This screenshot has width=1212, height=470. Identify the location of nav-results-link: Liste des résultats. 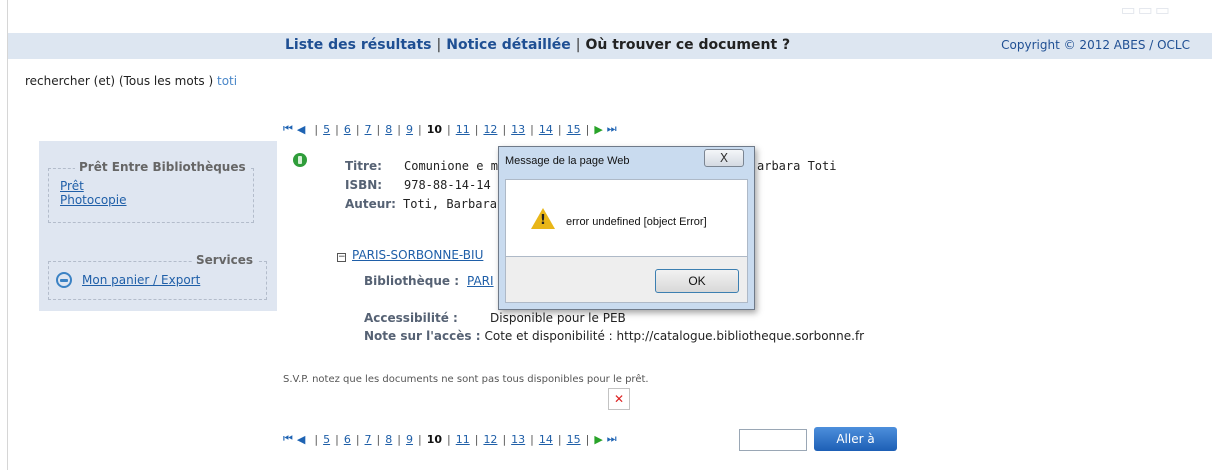
(358, 45).